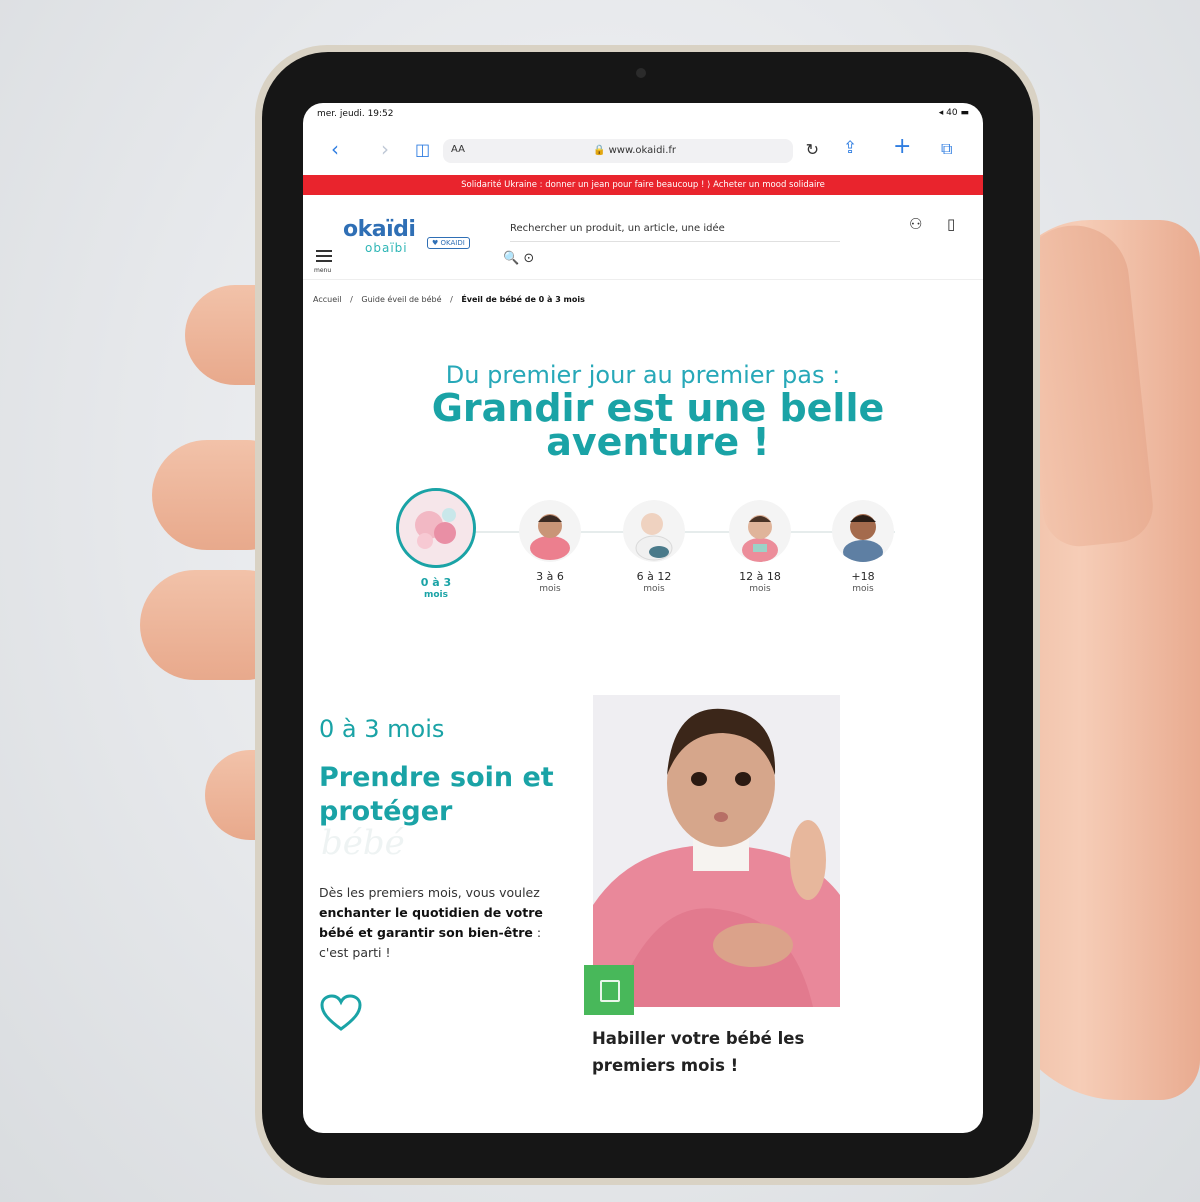 This screenshot has width=1200, height=1202. I want to click on hero-title: Grandir est une belle aventure !, so click(658, 425).